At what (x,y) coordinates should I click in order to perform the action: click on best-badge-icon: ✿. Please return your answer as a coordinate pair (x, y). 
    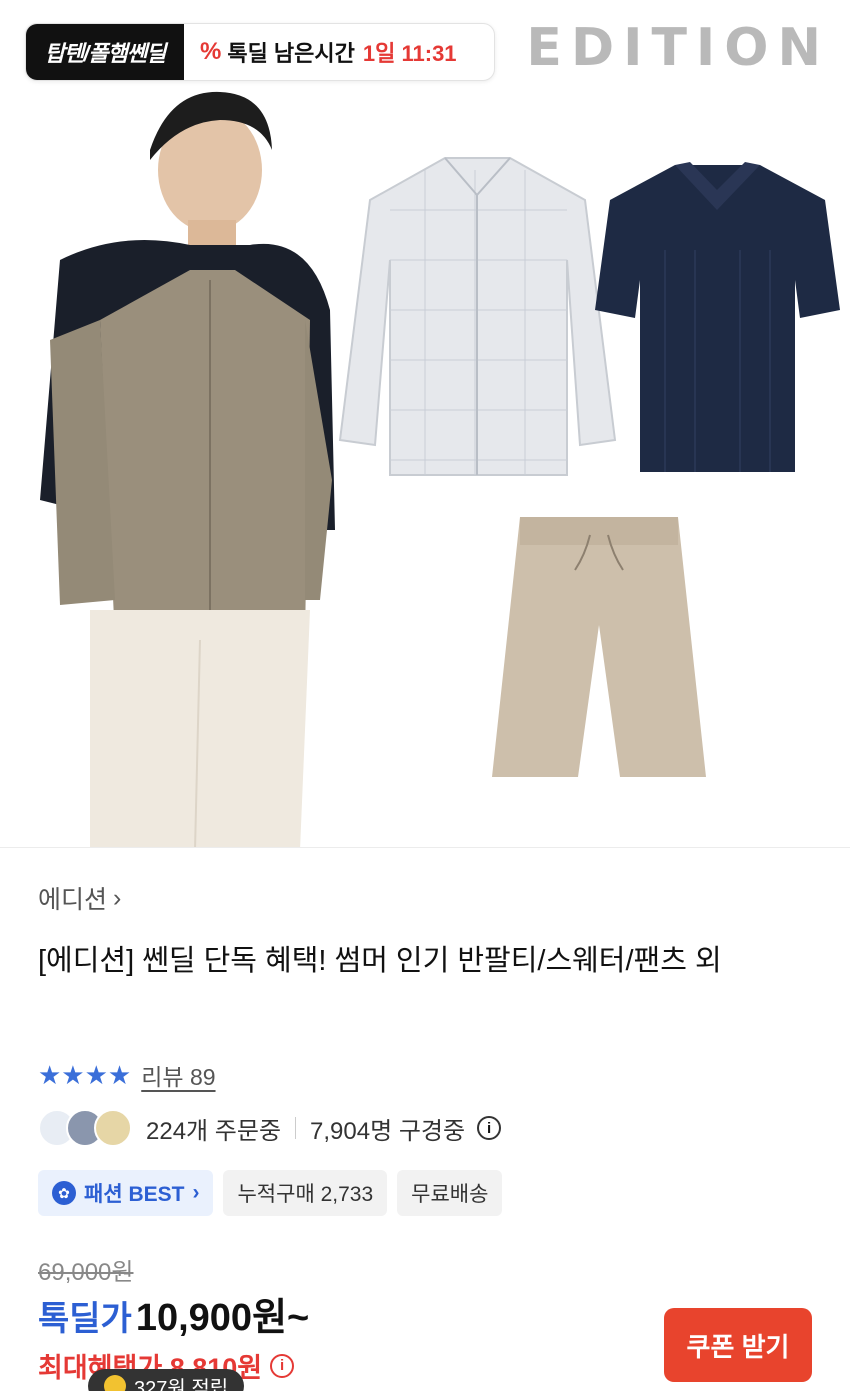
    Looking at the image, I should click on (64, 1193).